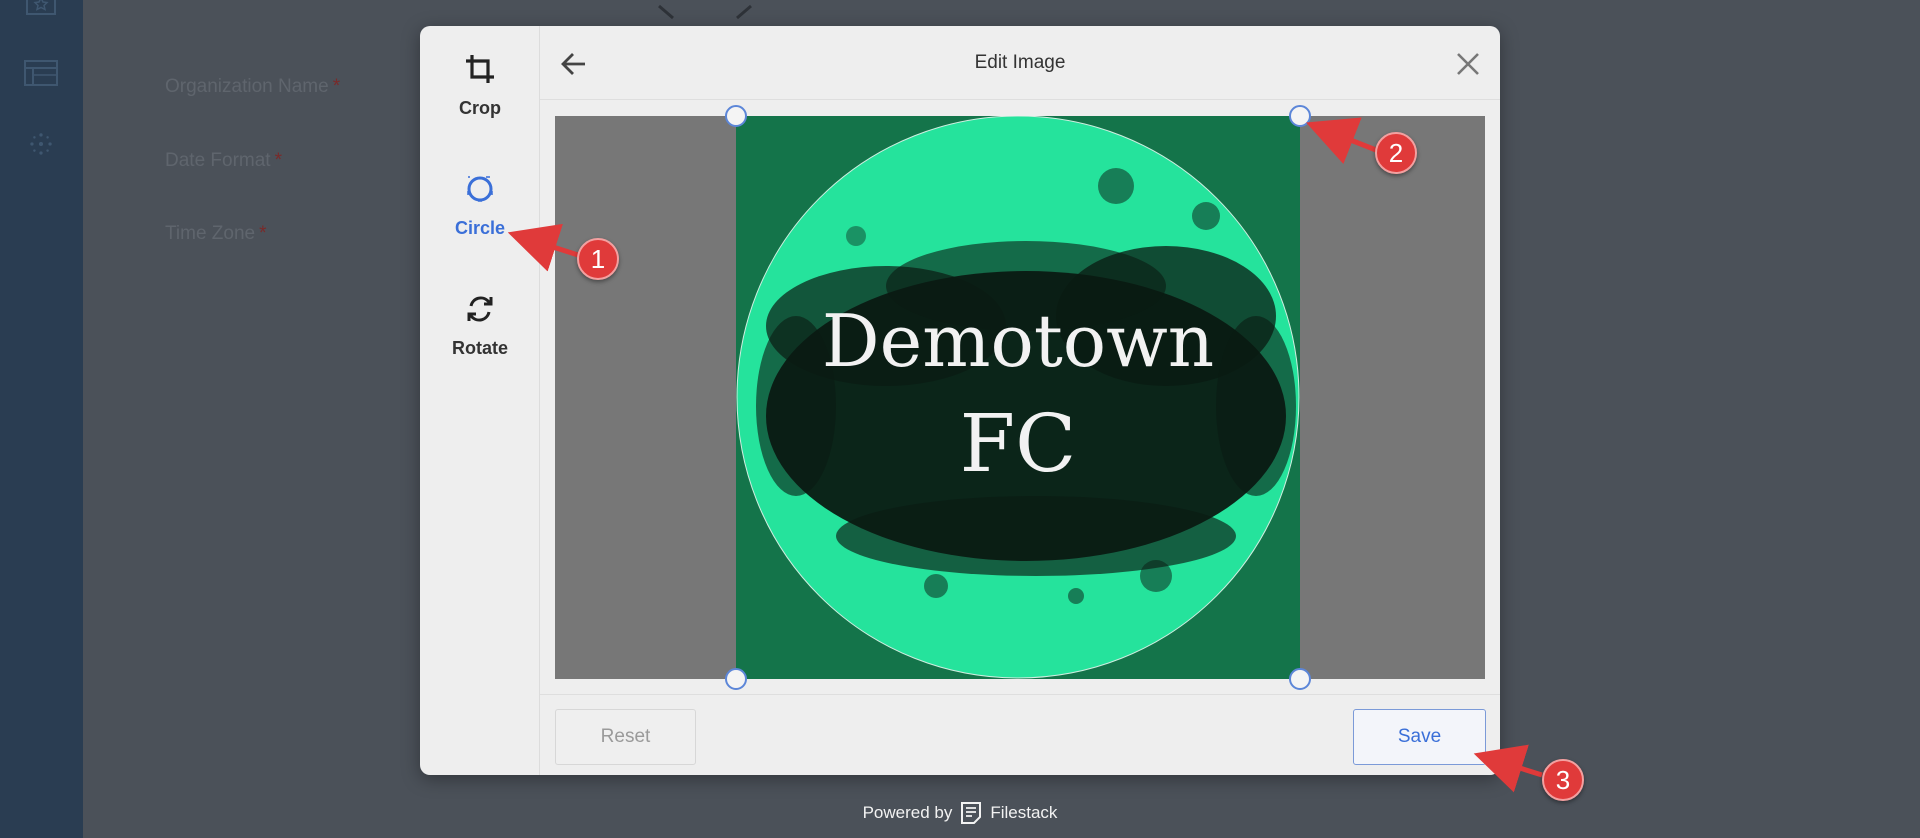 Image resolution: width=1920 pixels, height=838 pixels. I want to click on time-zone-label: Time Zone *, so click(216, 233).